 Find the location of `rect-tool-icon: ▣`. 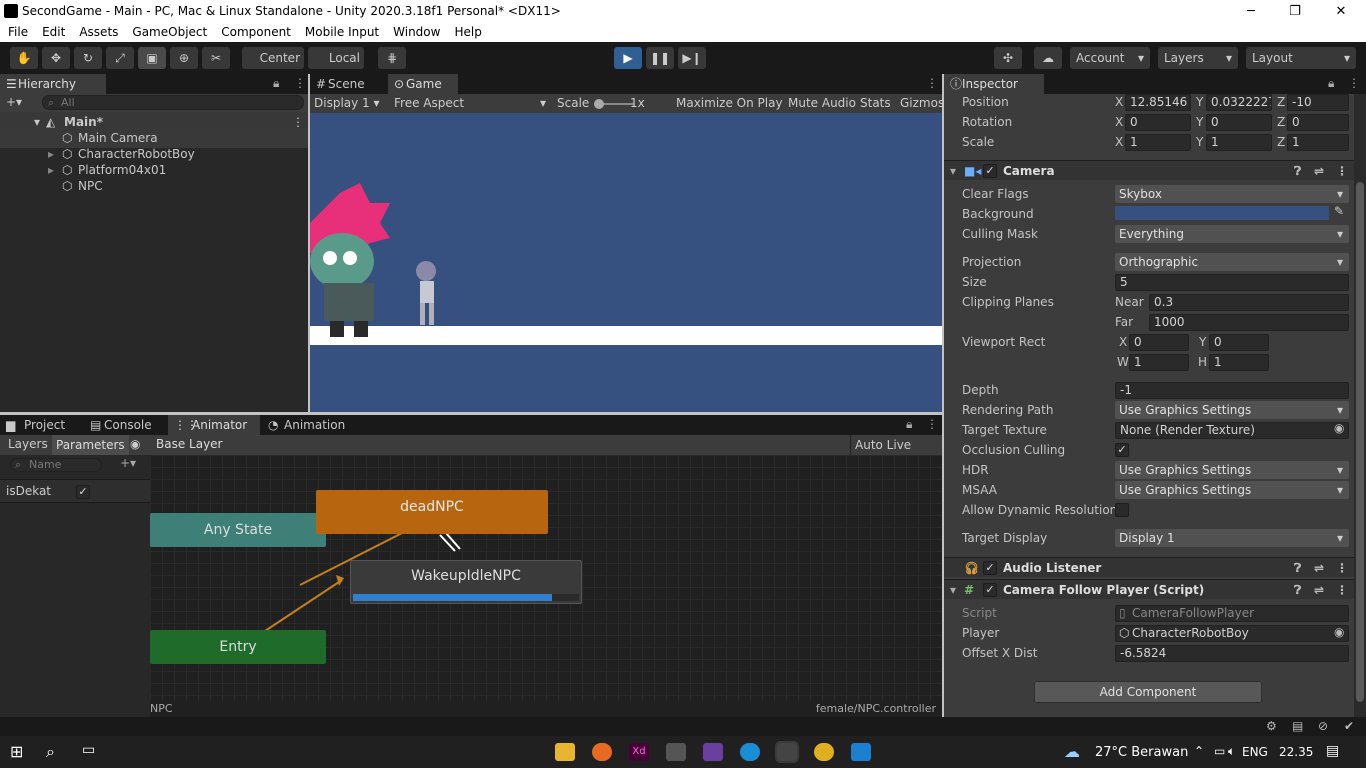

rect-tool-icon: ▣ is located at coordinates (152, 58).